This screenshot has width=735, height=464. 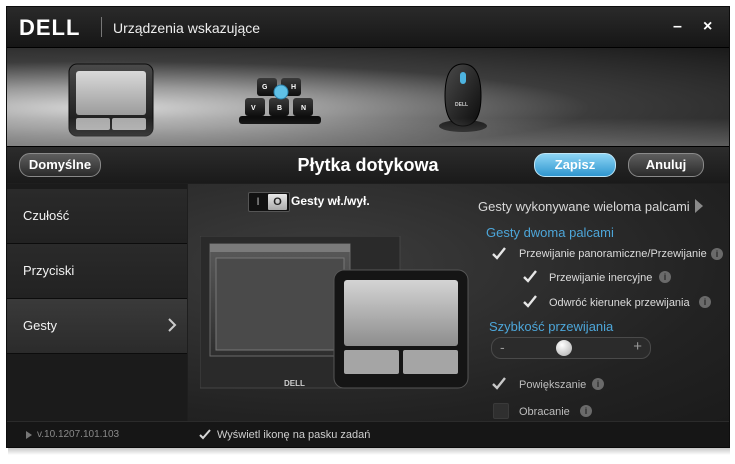 I want to click on touchpad-device-button, so click(x=111, y=100).